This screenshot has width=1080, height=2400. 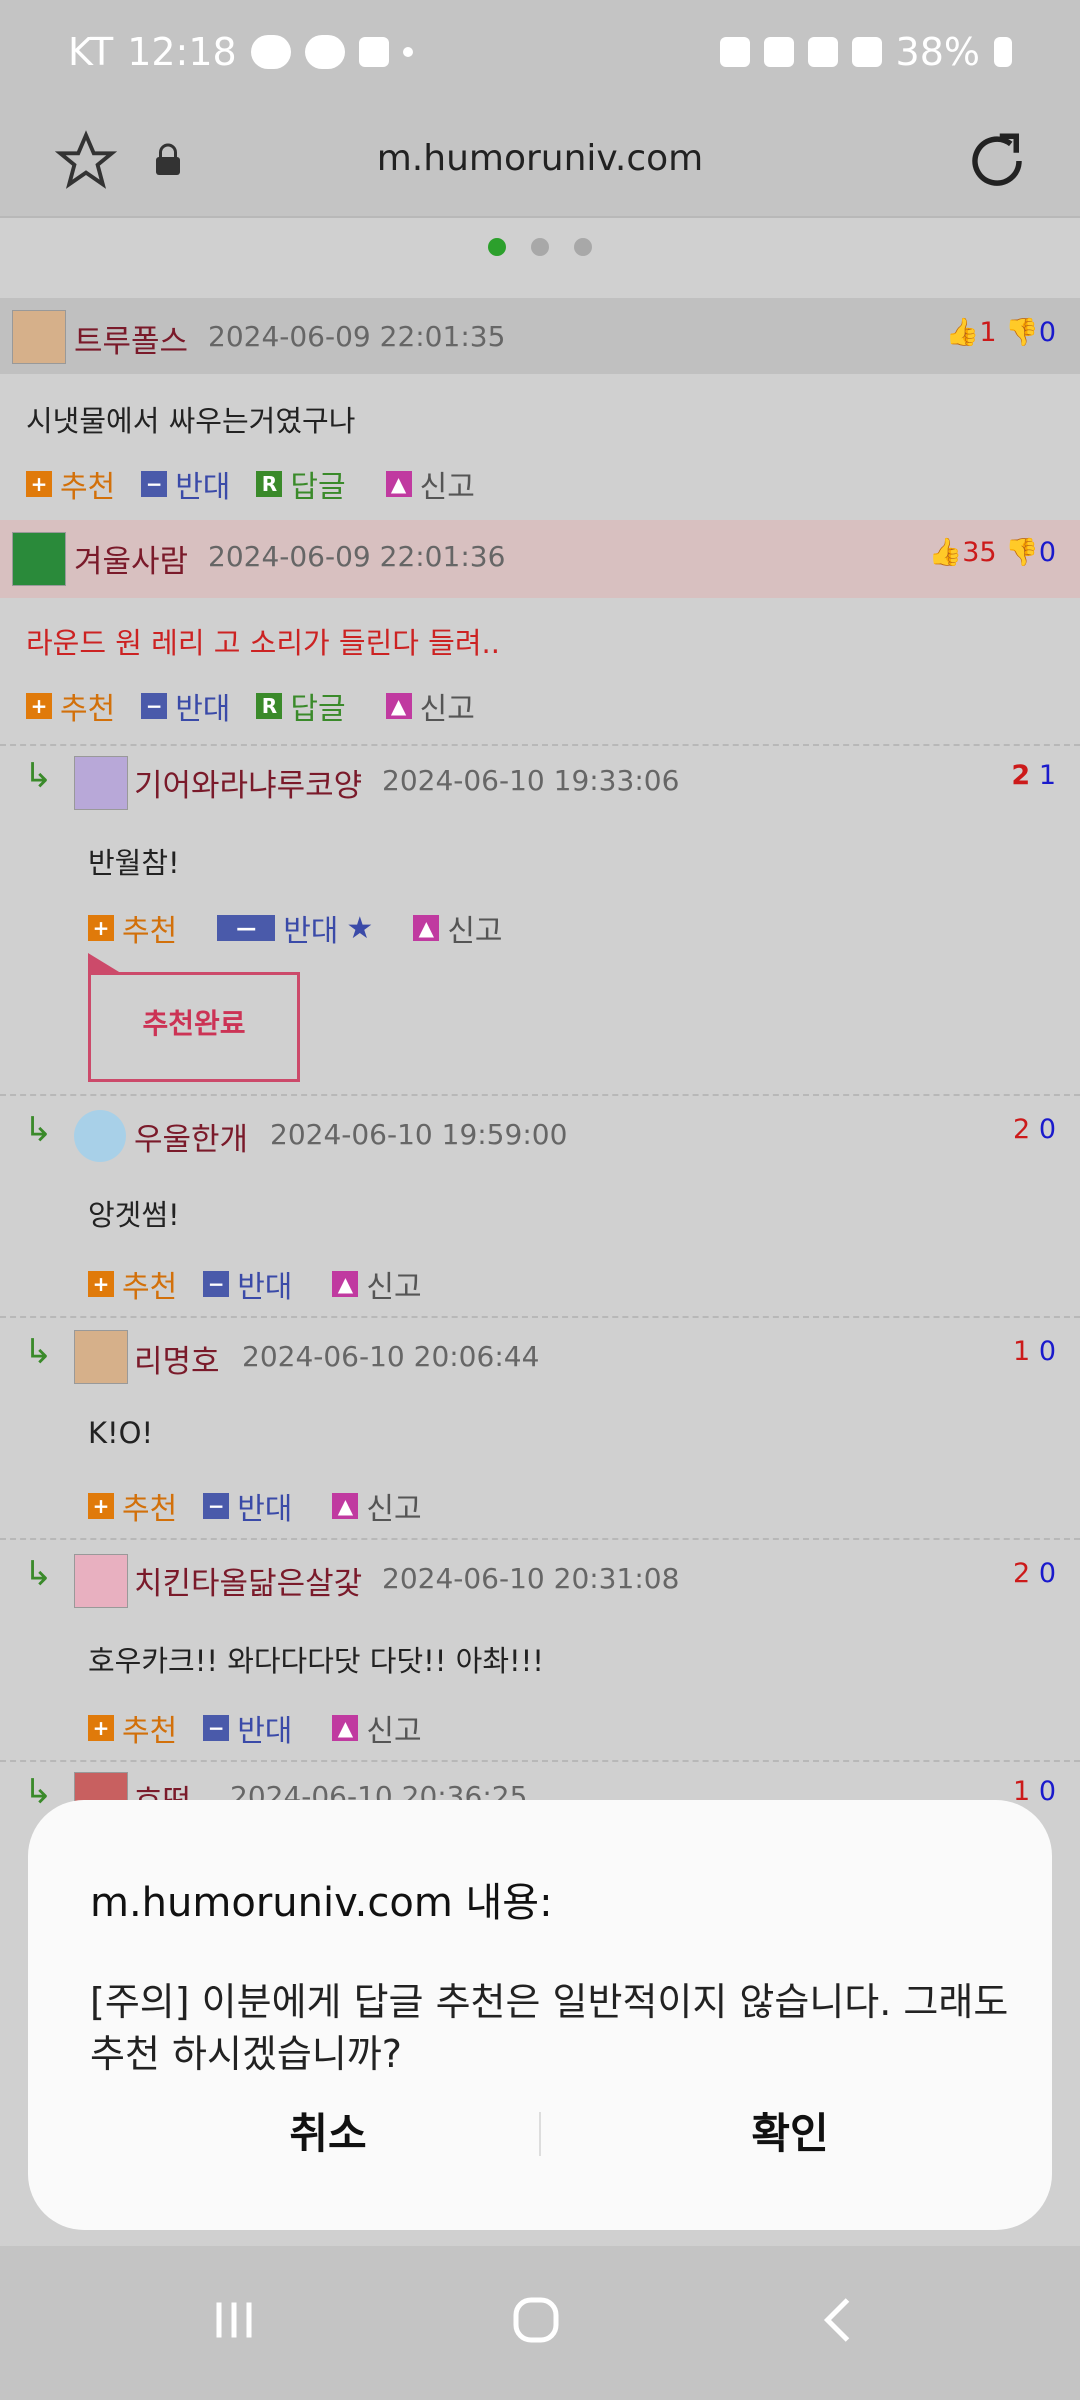 What do you see at coordinates (234, 2320) in the screenshot?
I see `recent-apps-icon` at bounding box center [234, 2320].